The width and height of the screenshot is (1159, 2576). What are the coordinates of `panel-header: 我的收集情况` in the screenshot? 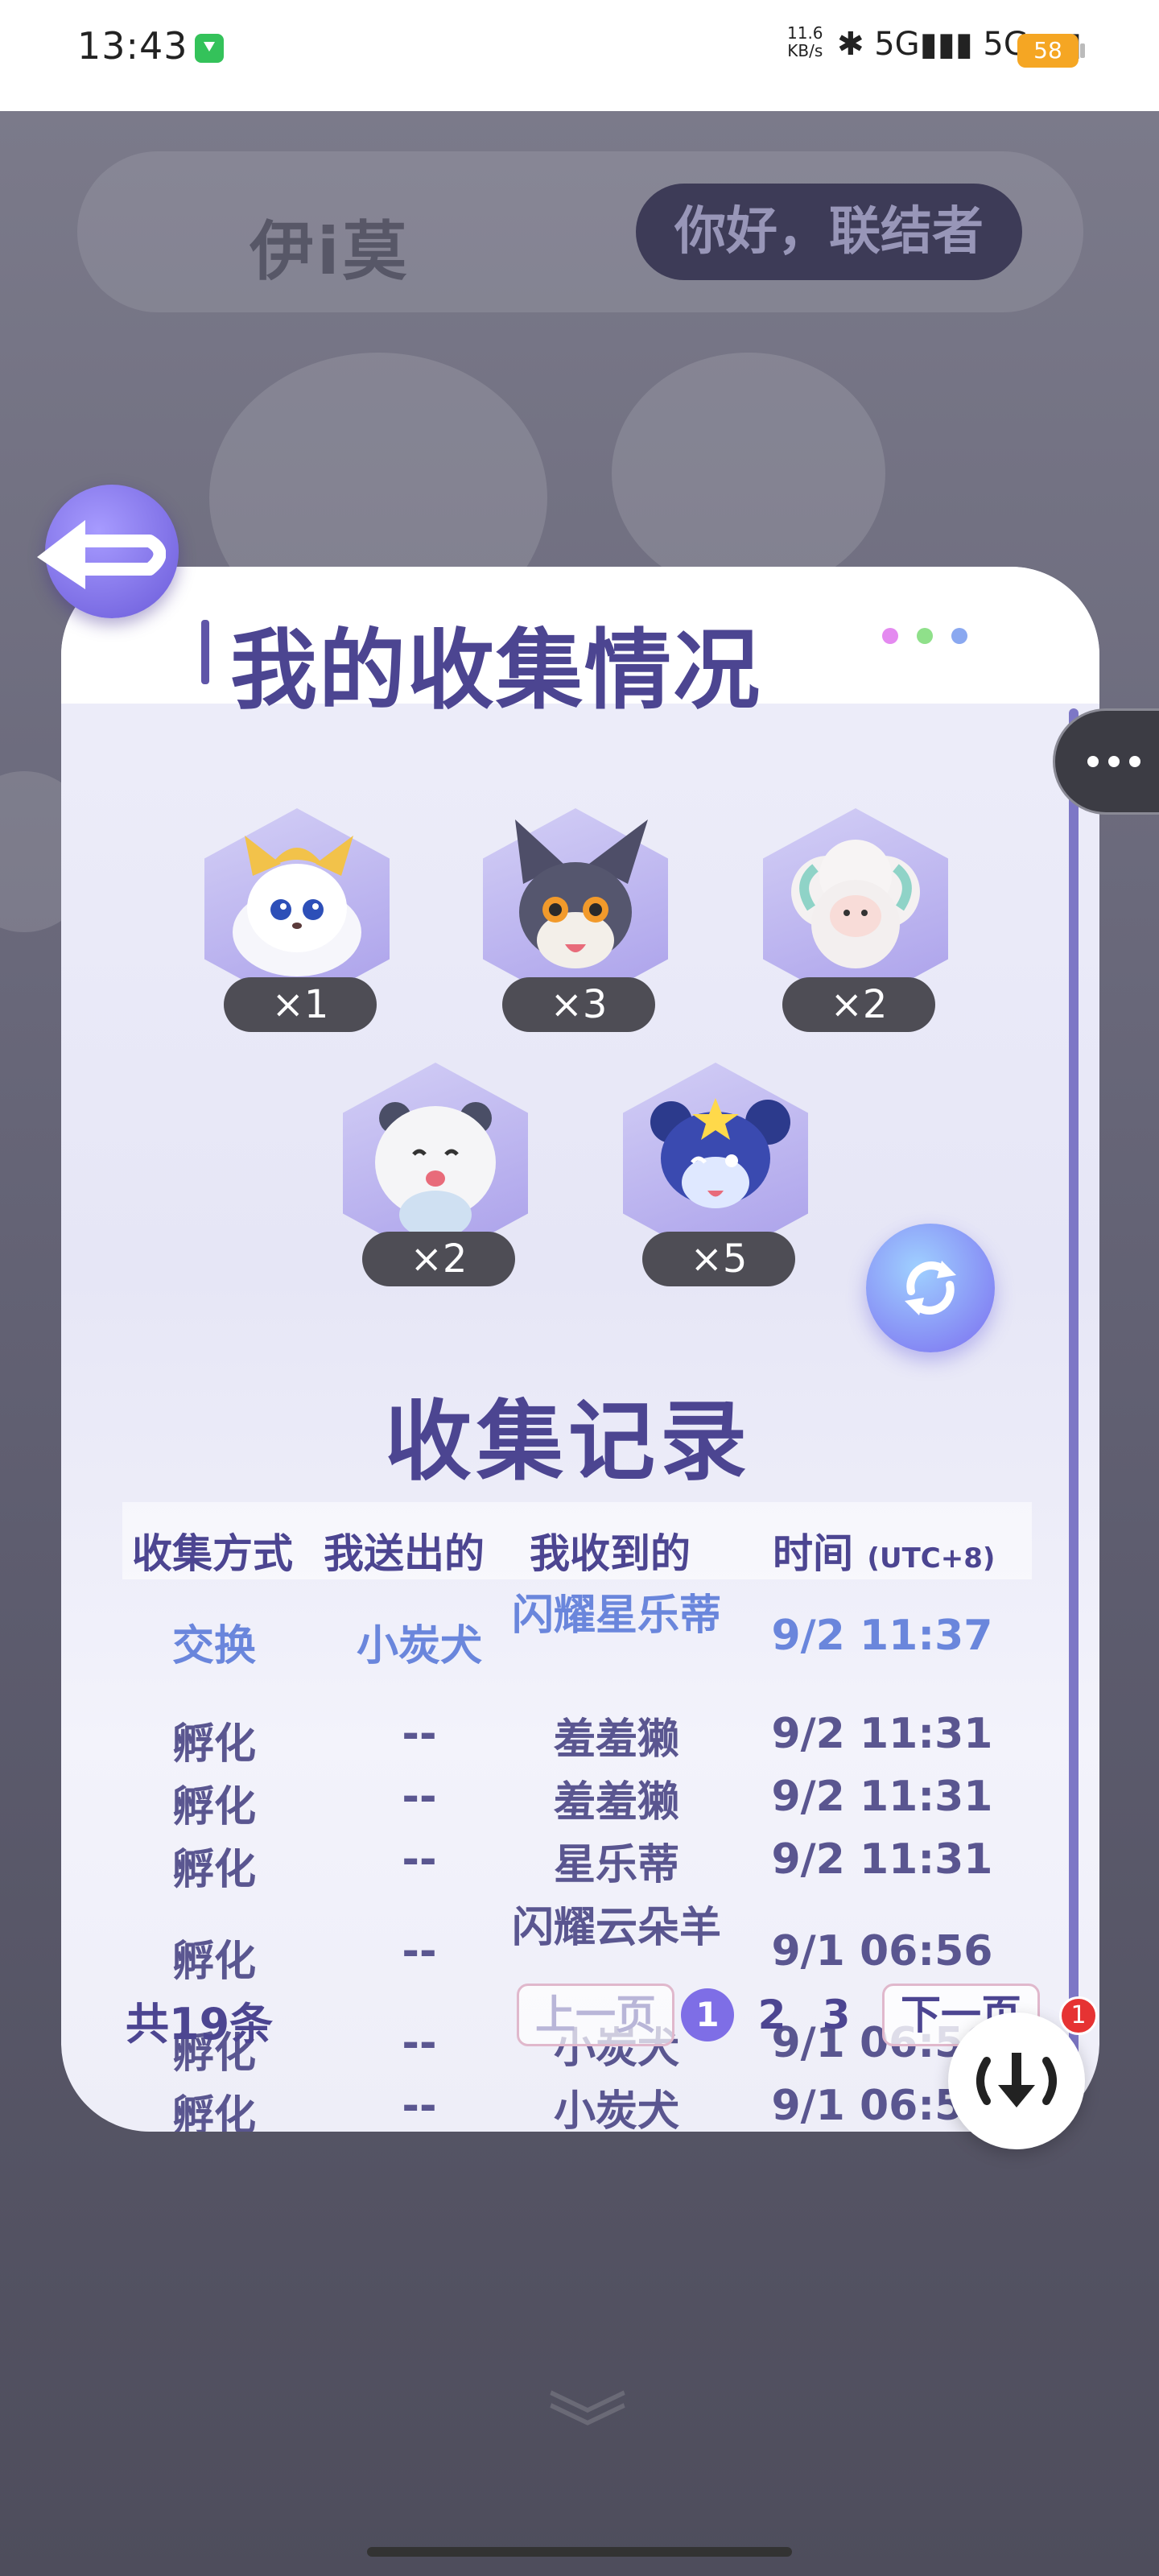 It's located at (580, 644).